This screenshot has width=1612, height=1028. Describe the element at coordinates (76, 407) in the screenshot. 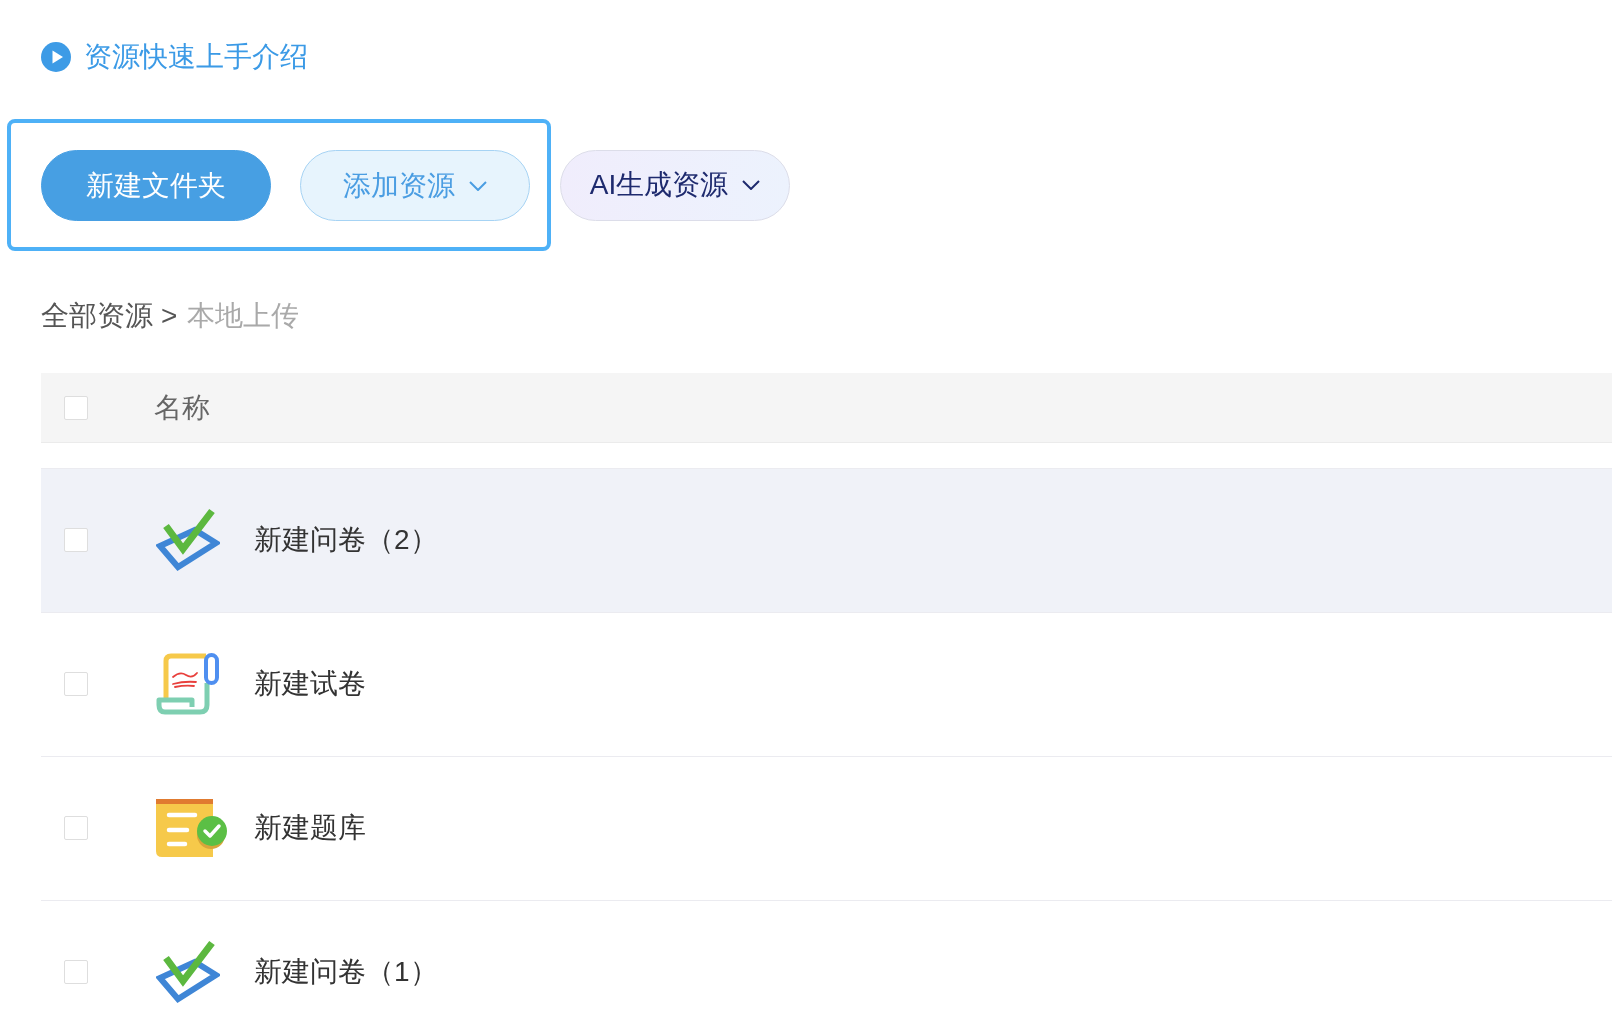

I see `select-all-checkbox` at that location.